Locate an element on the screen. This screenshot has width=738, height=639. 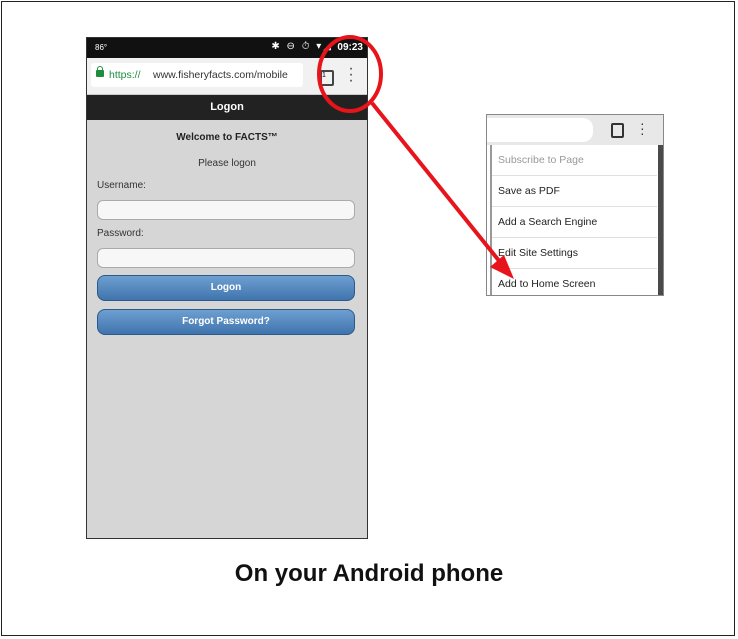
menu-item-subscribe: Subscribe to Page is located at coordinates (574, 160).